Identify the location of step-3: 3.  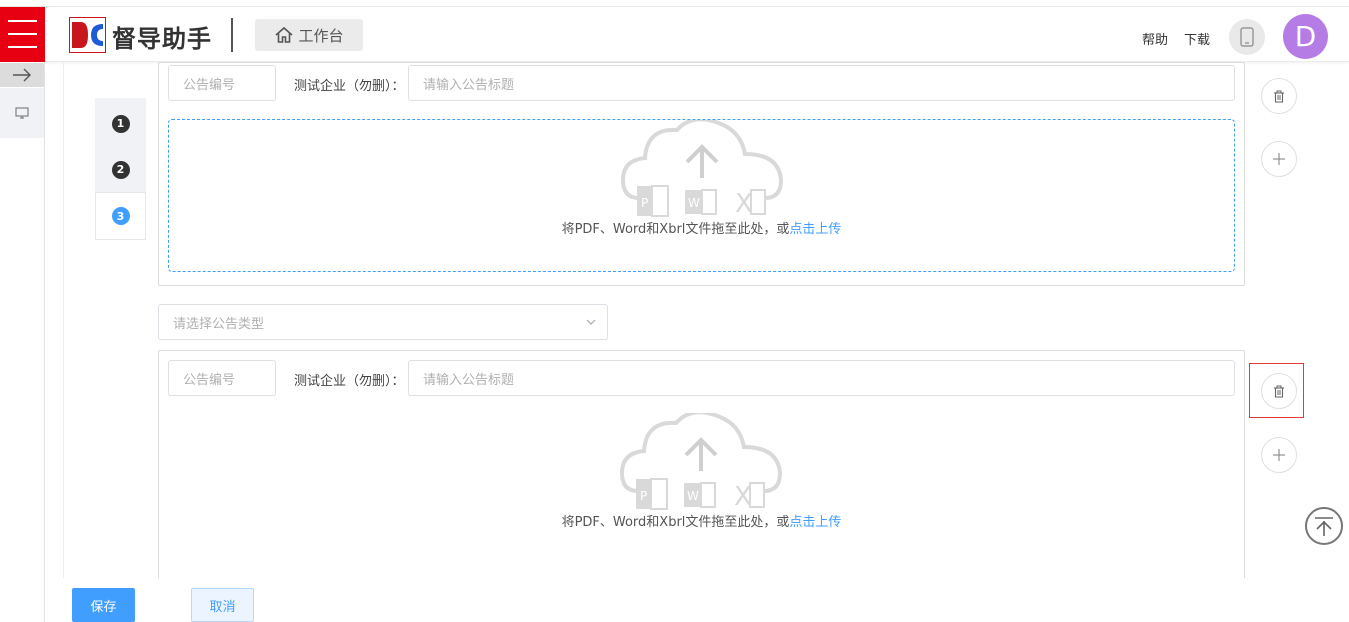
(120, 216).